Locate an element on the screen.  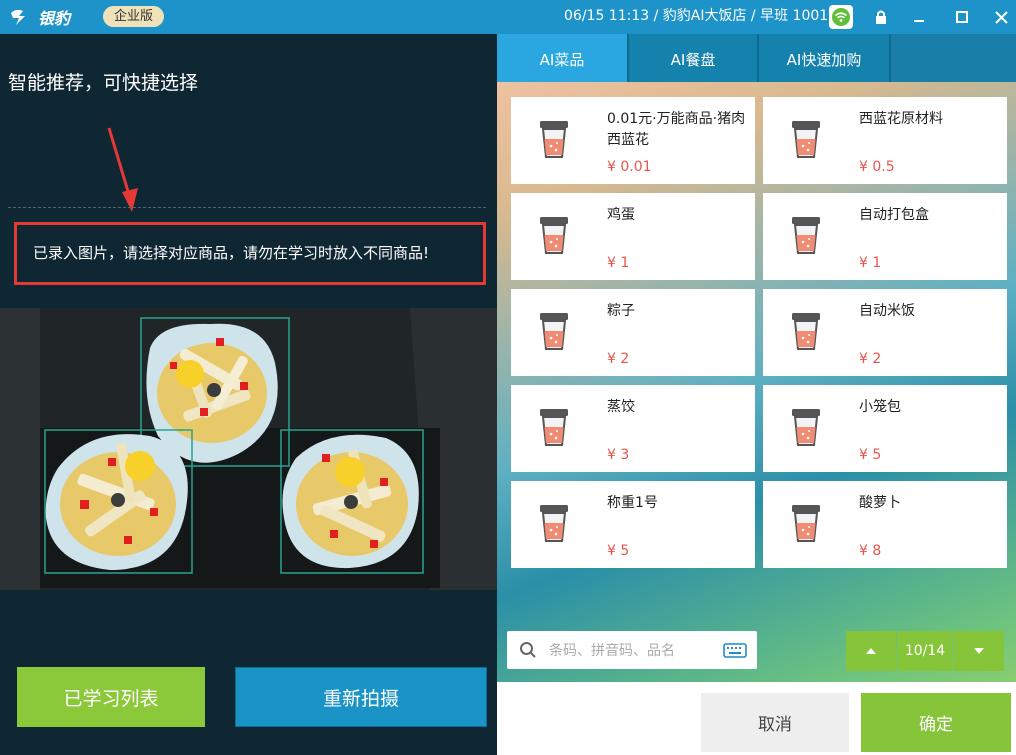
product-card: 粽子 ¥ 2 is located at coordinates (633, 332).